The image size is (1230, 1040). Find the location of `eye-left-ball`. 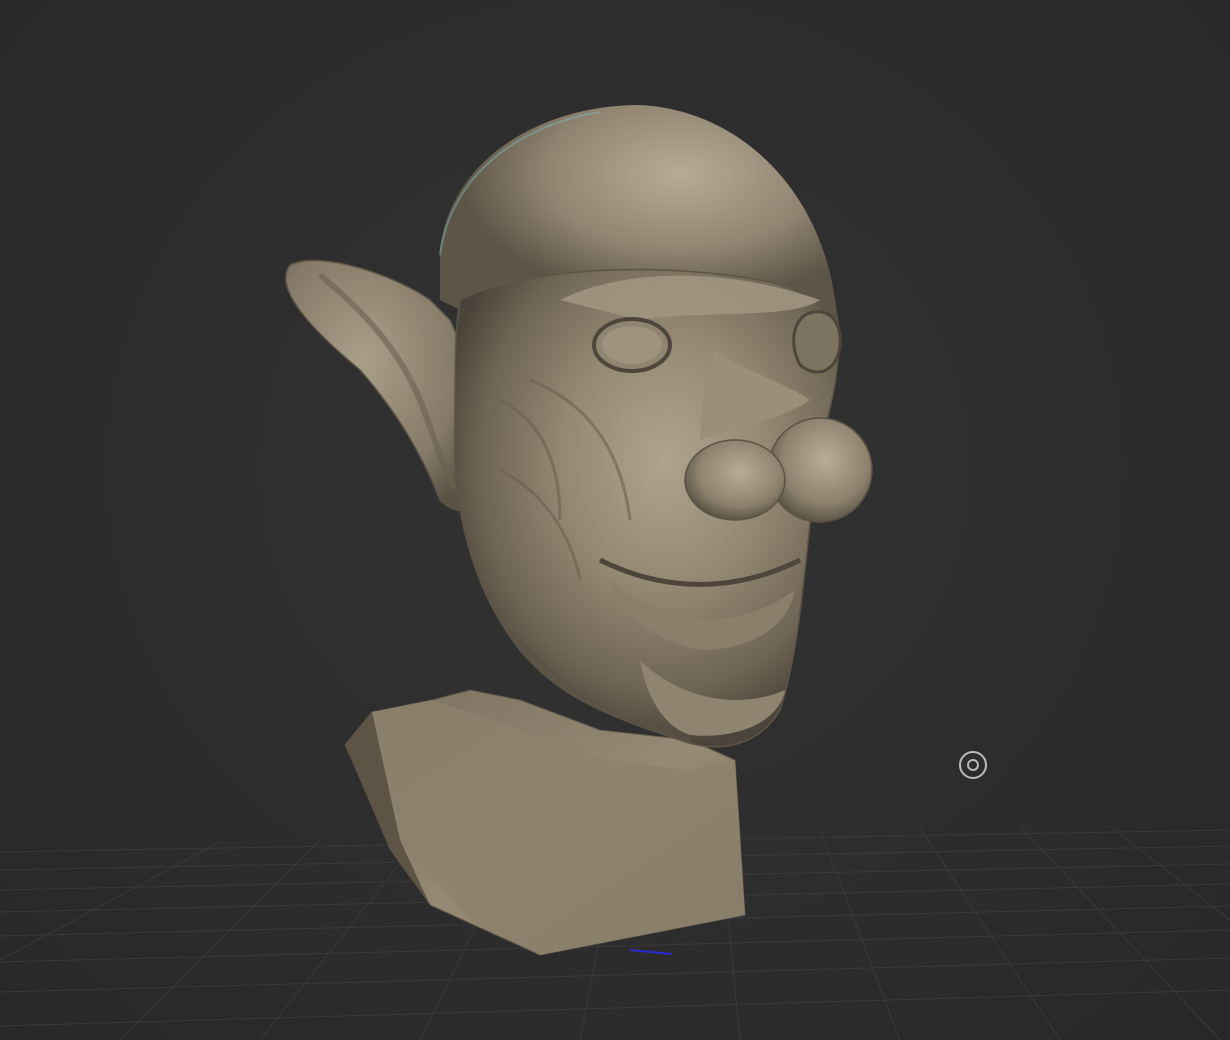

eye-left-ball is located at coordinates (632, 345).